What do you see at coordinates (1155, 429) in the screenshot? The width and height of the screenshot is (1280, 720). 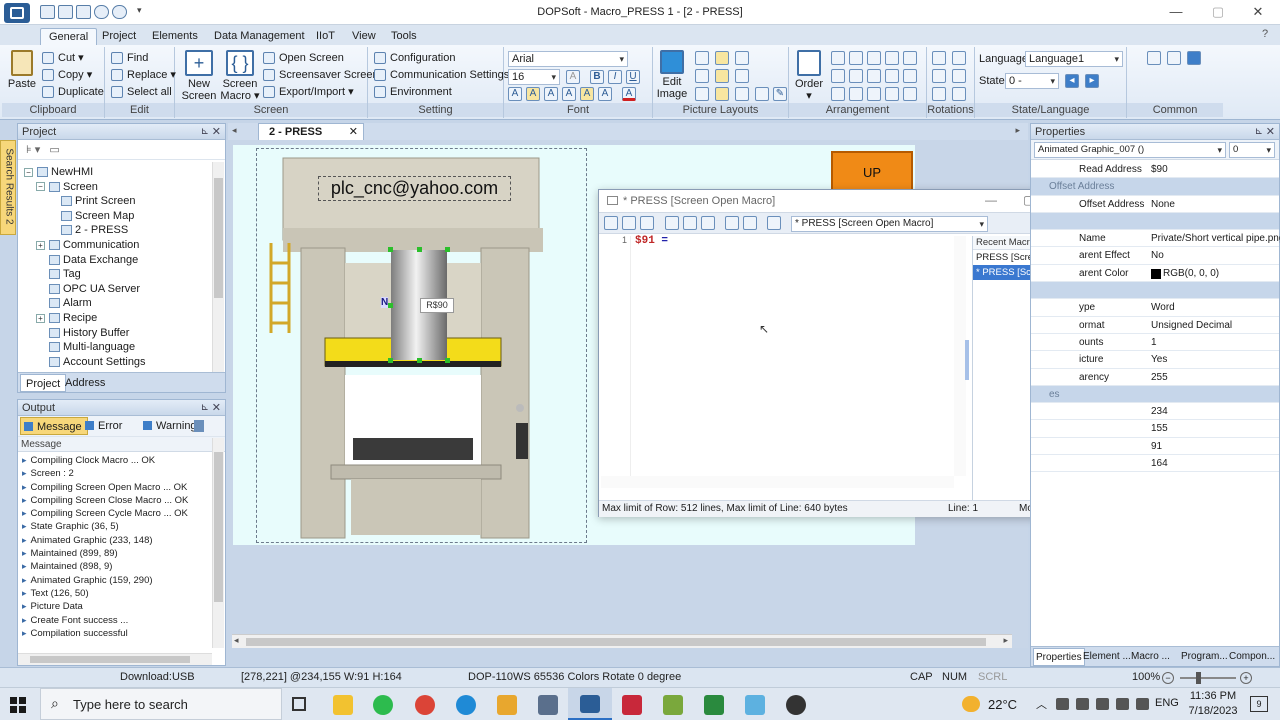 I see `property-row: 155` at bounding box center [1155, 429].